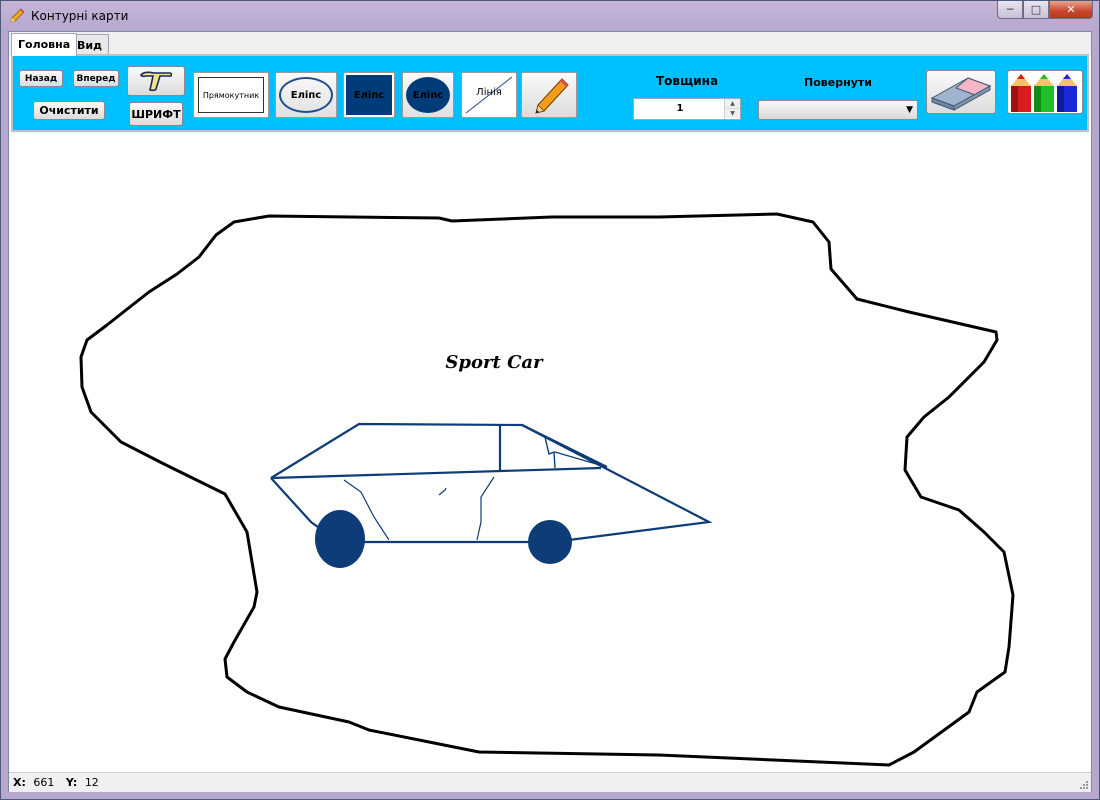 This screenshot has height=800, width=1100. I want to click on close-button: ✕, so click(1071, 10).